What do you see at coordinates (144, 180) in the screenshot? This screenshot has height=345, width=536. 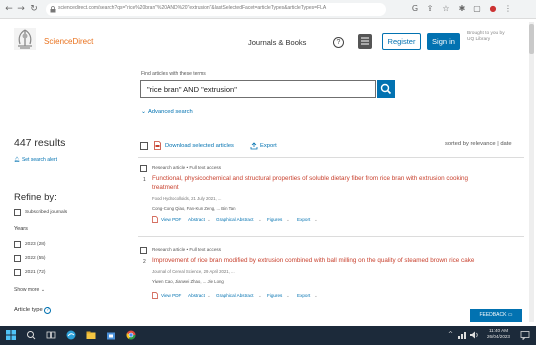 I see `result-number: 1` at bounding box center [144, 180].